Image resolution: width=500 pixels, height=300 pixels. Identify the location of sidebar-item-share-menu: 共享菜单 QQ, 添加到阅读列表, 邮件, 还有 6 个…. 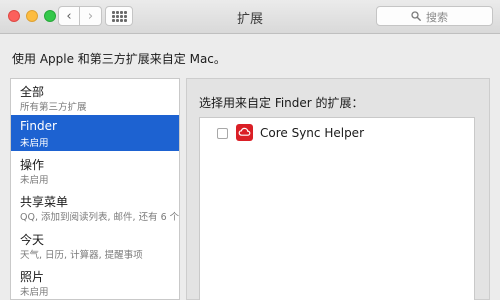
(95, 207).